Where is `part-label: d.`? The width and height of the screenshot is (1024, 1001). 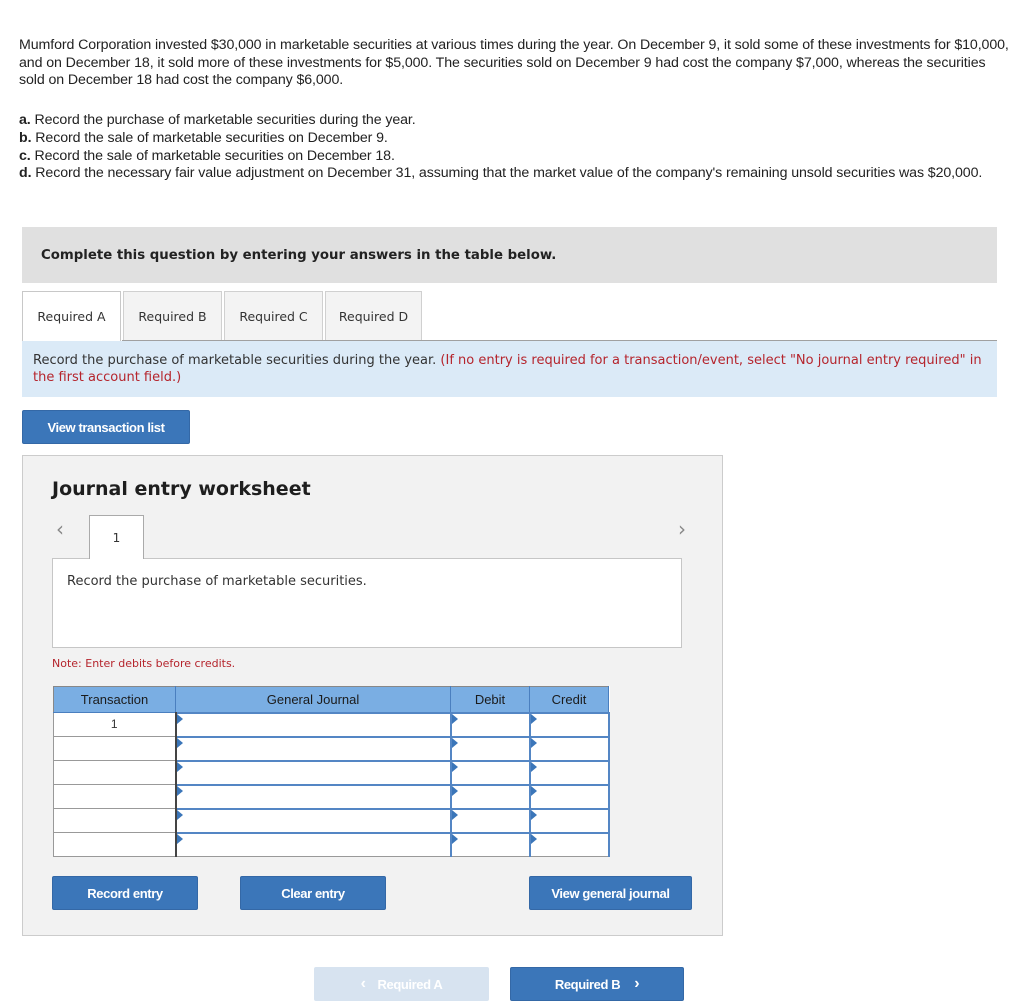 part-label: d. is located at coordinates (25, 173).